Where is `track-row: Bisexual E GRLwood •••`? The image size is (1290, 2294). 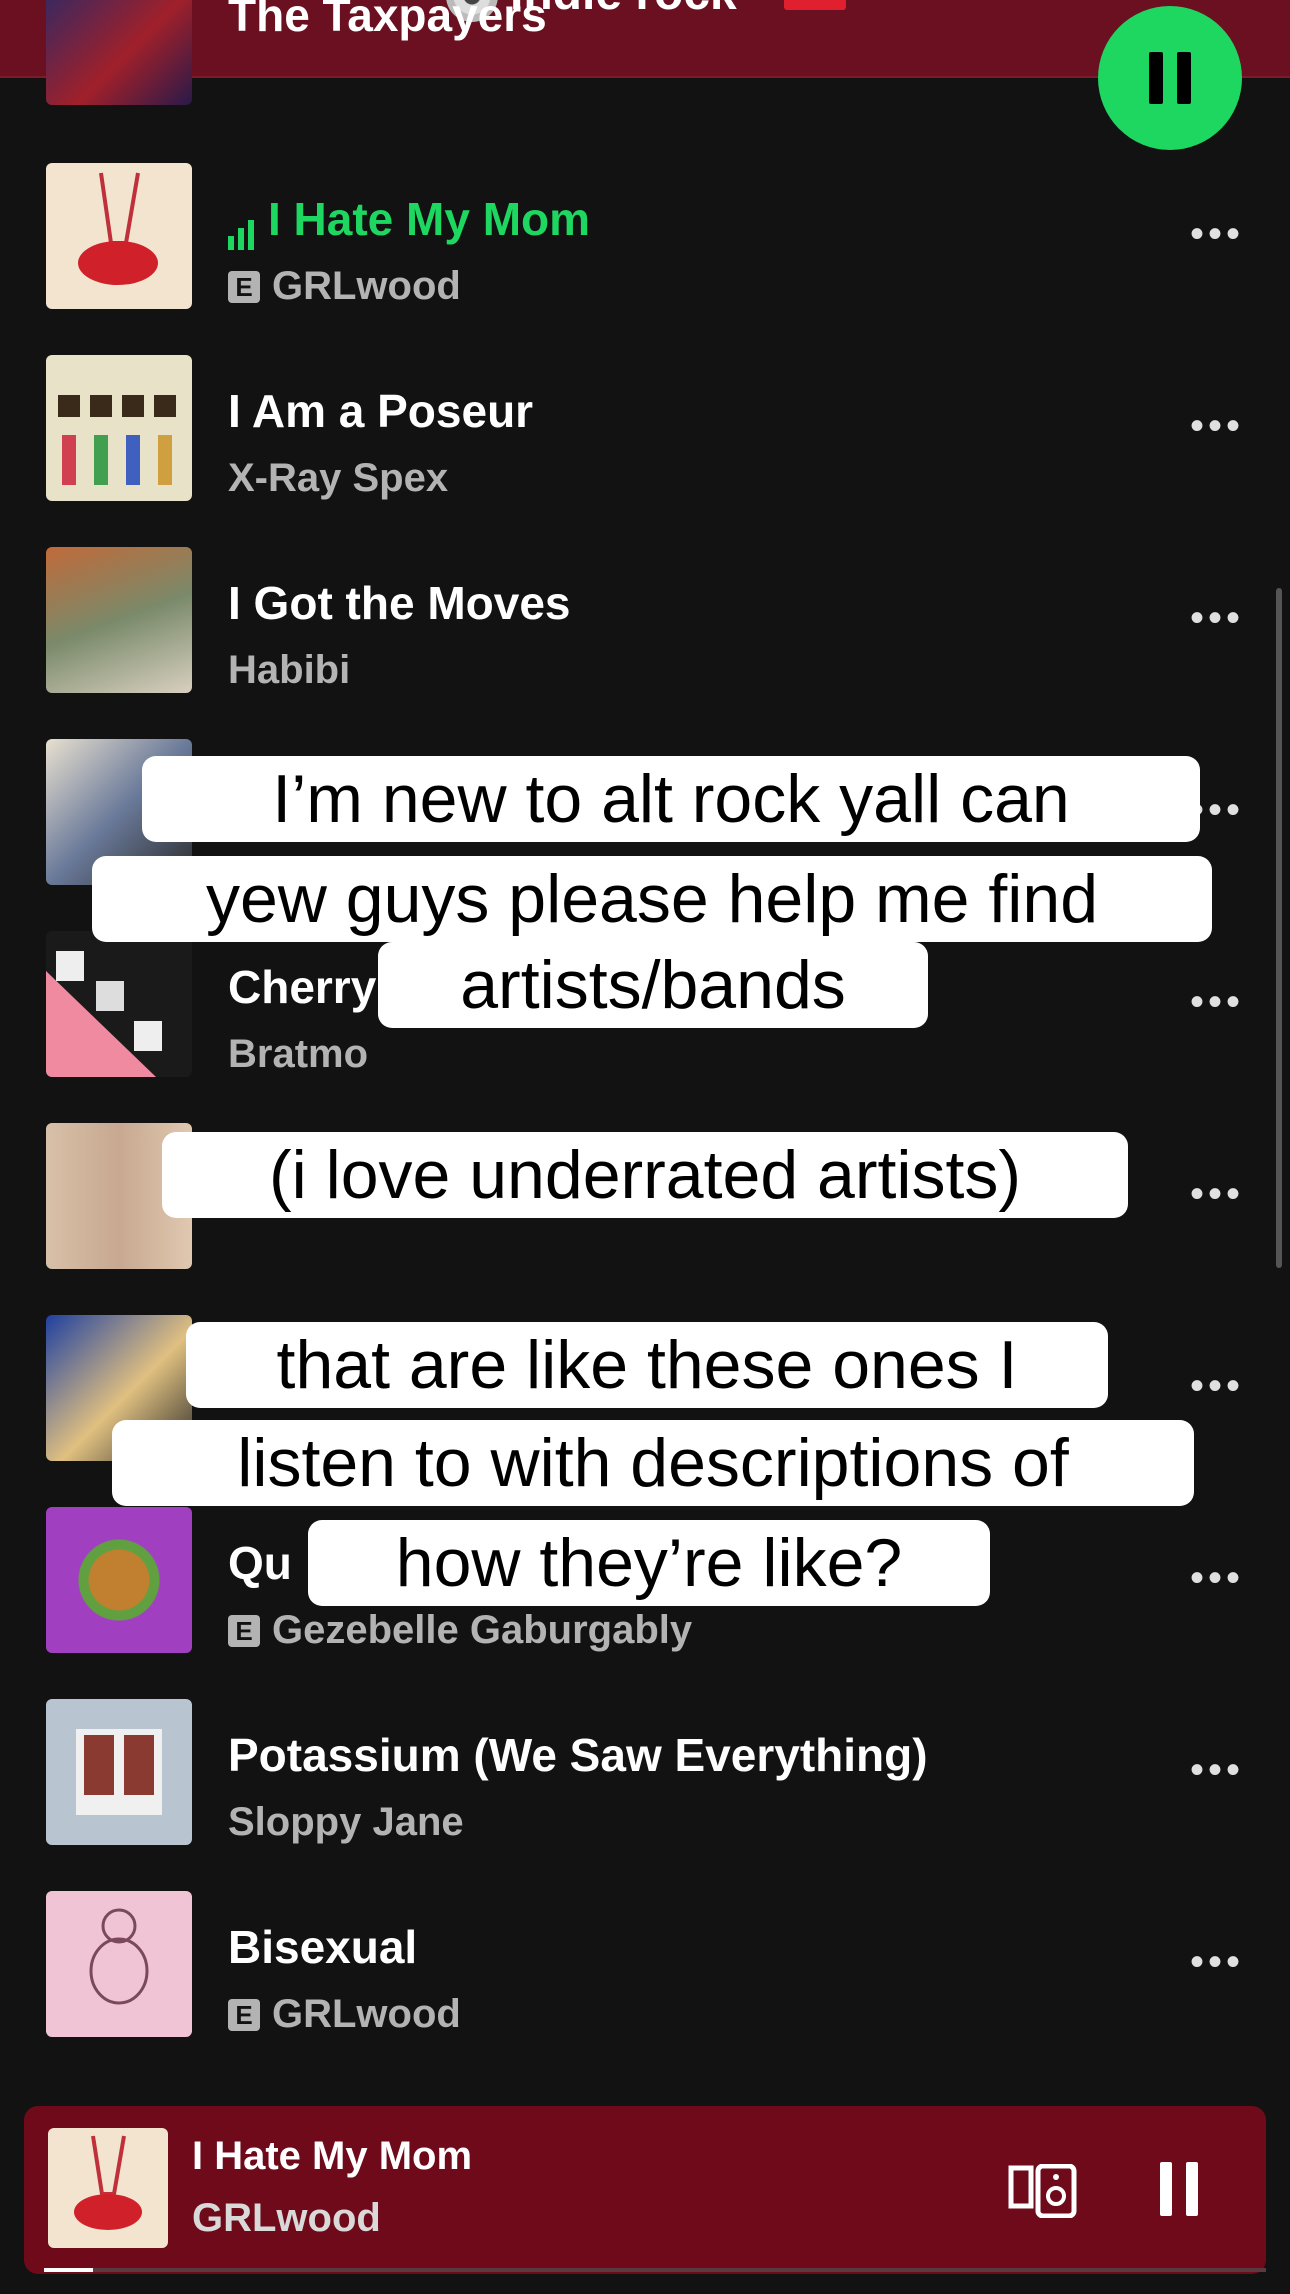 track-row: Bisexual E GRLwood ••• is located at coordinates (645, 1955).